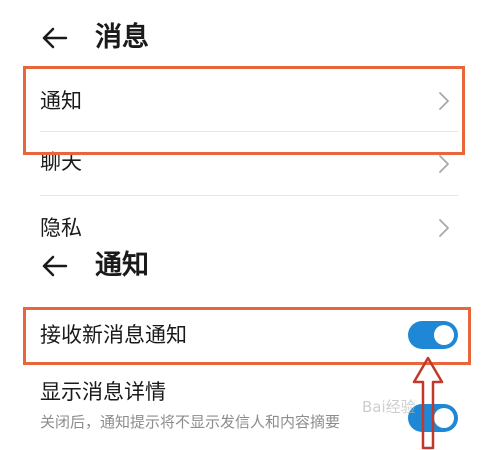 Image resolution: width=486 pixels, height=450 pixels. What do you see at coordinates (243, 38) in the screenshot?
I see `messages-header: 消息` at bounding box center [243, 38].